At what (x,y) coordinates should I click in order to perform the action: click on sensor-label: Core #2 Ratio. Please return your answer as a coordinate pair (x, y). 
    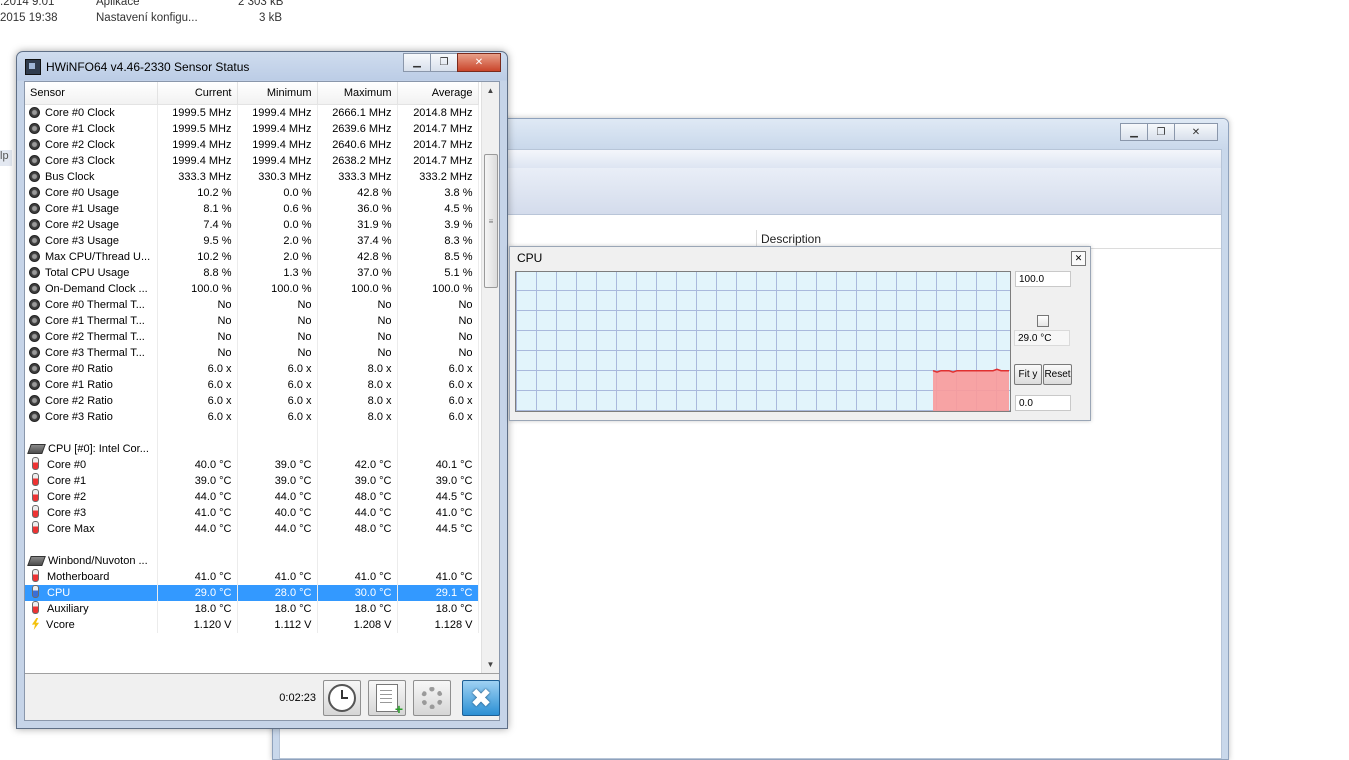
    Looking at the image, I should click on (79, 401).